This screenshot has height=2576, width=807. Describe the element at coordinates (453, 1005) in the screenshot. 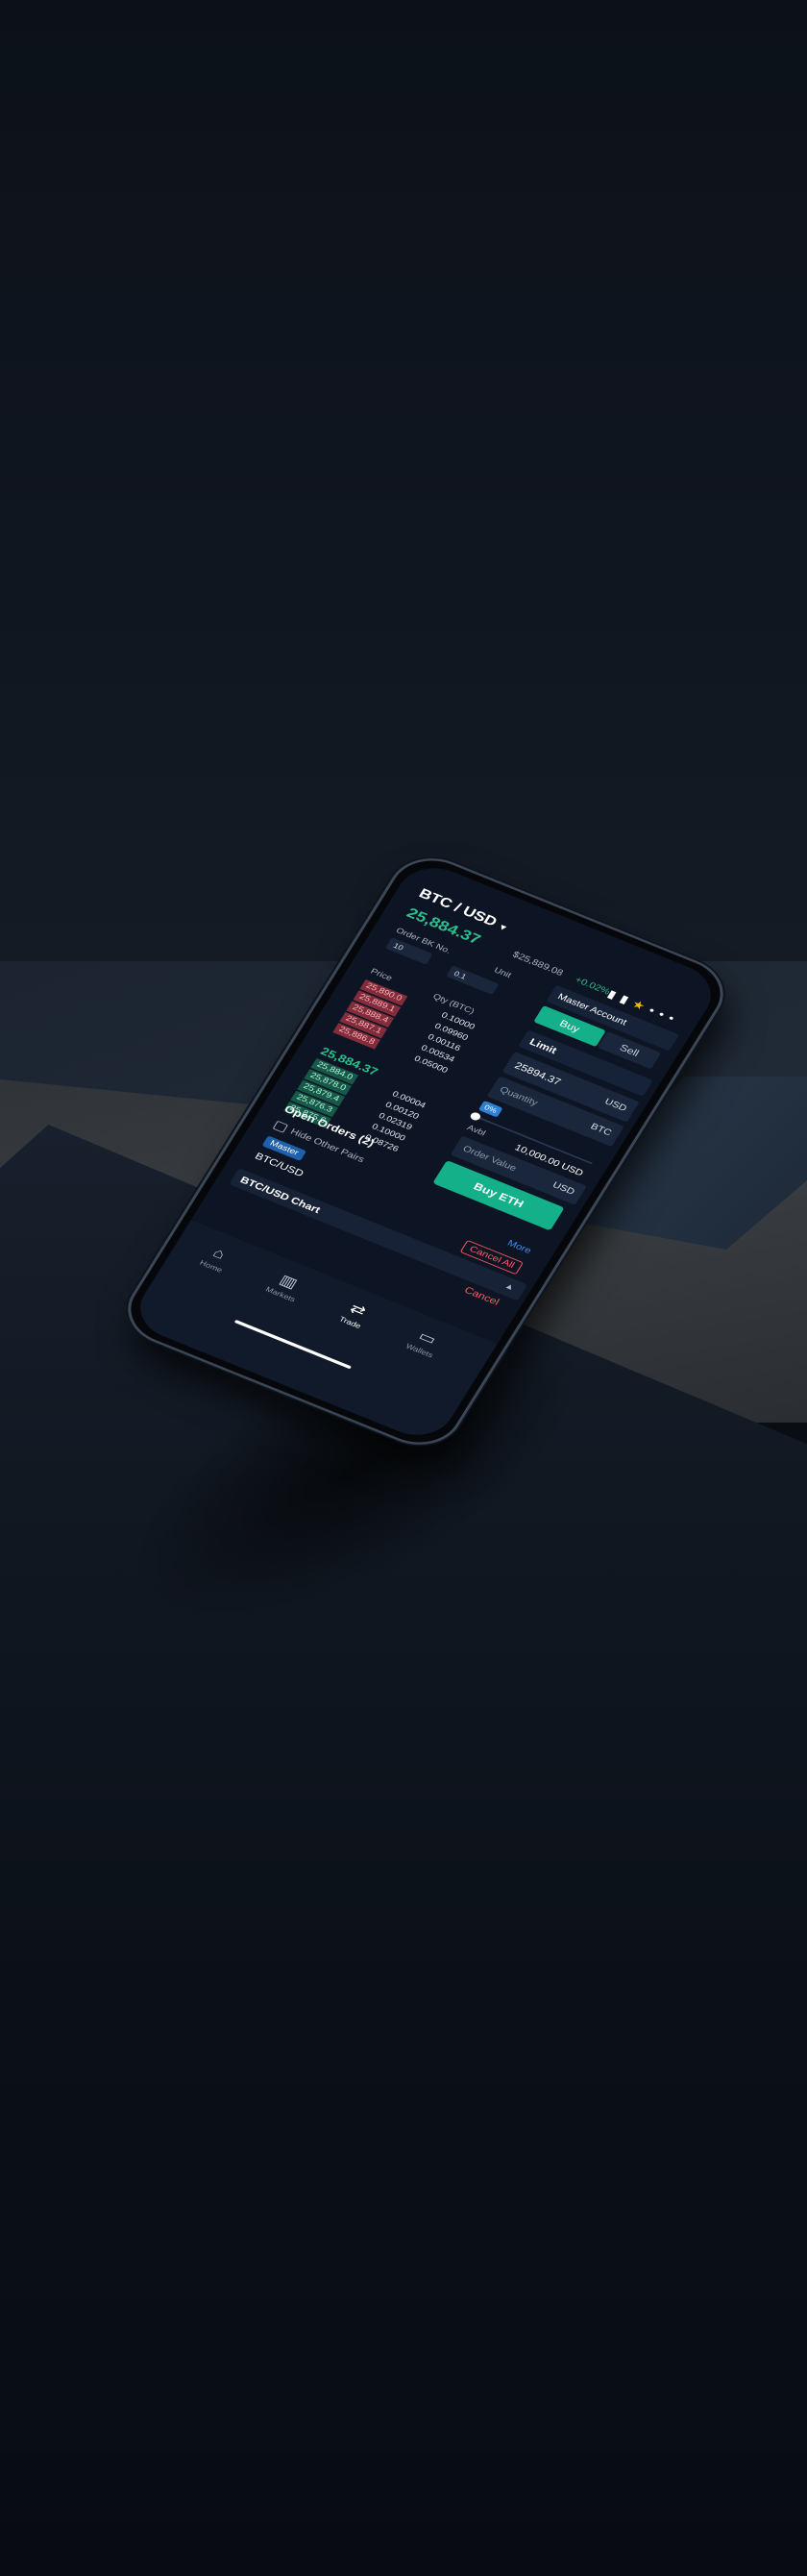

I see `qty-column-header: Qty (BTC)` at that location.